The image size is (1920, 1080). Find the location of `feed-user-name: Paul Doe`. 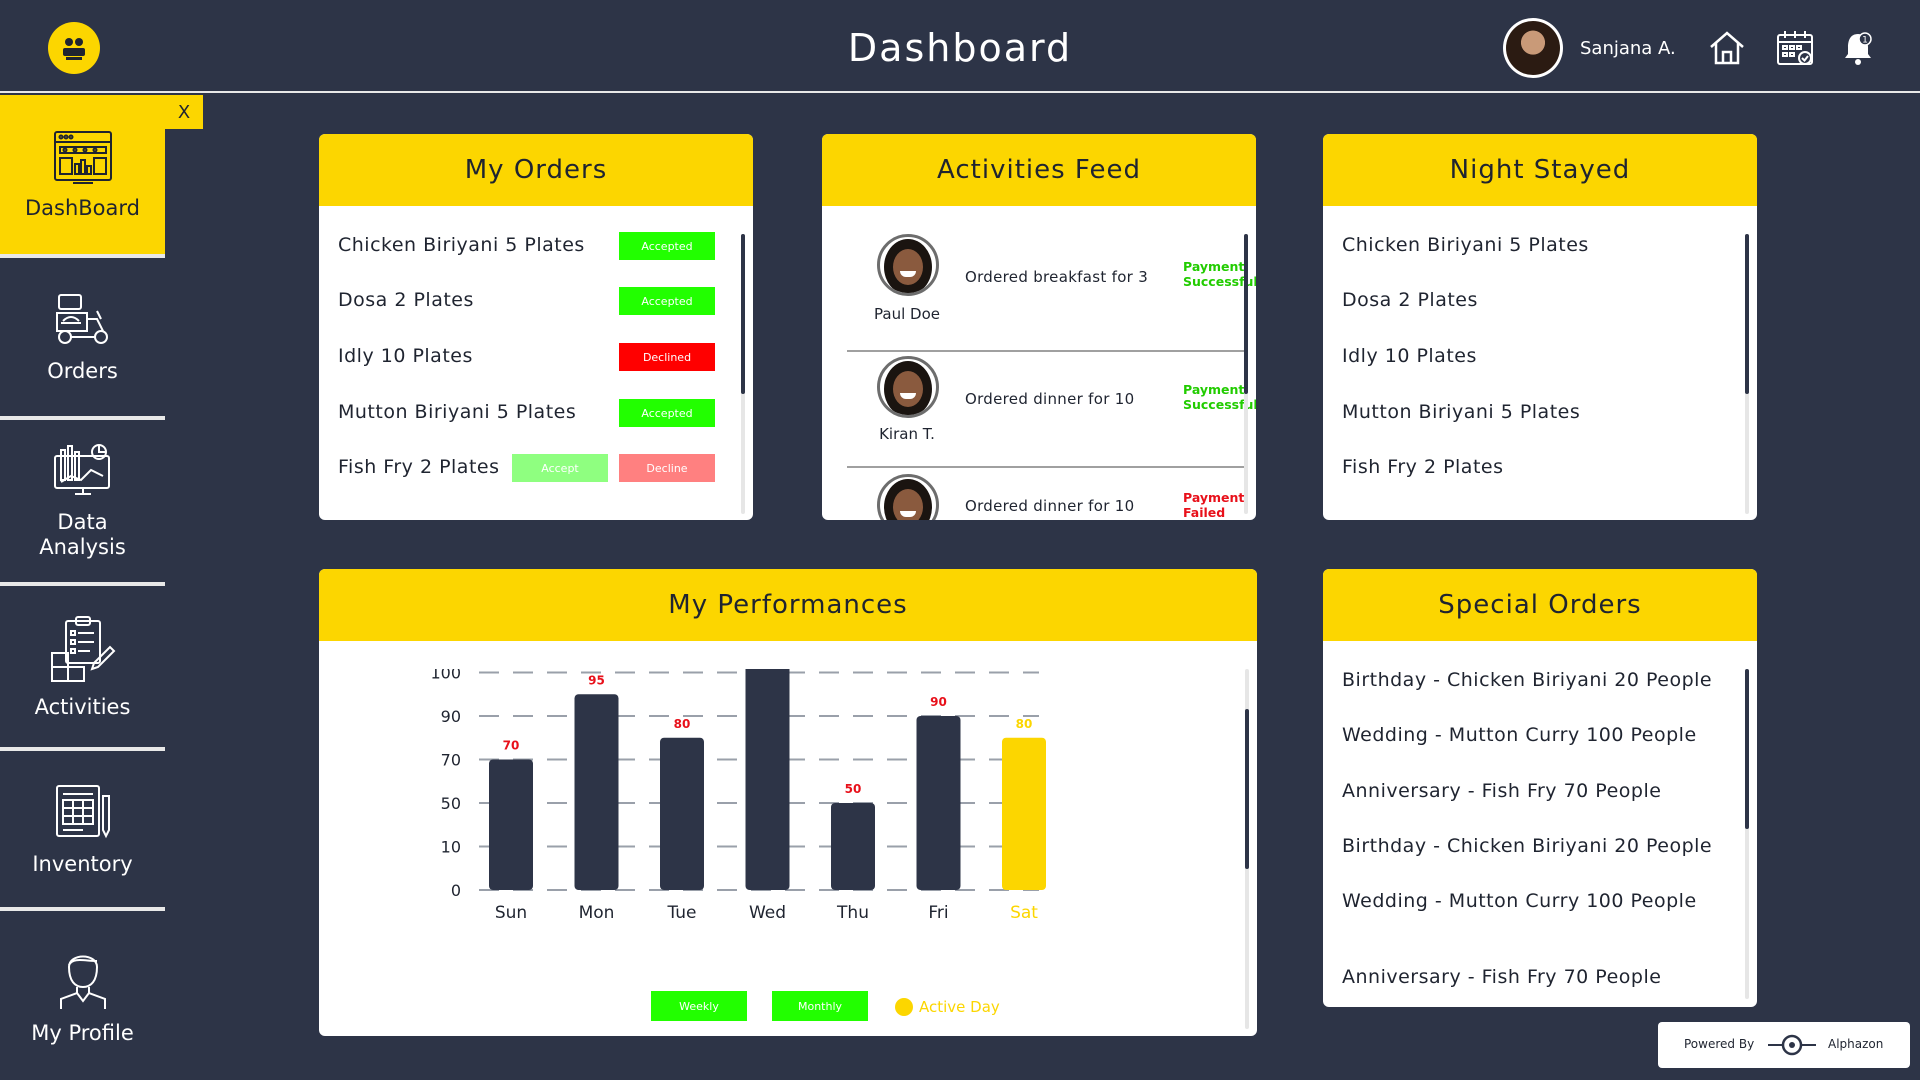

feed-user-name: Paul Doe is located at coordinates (907, 314).